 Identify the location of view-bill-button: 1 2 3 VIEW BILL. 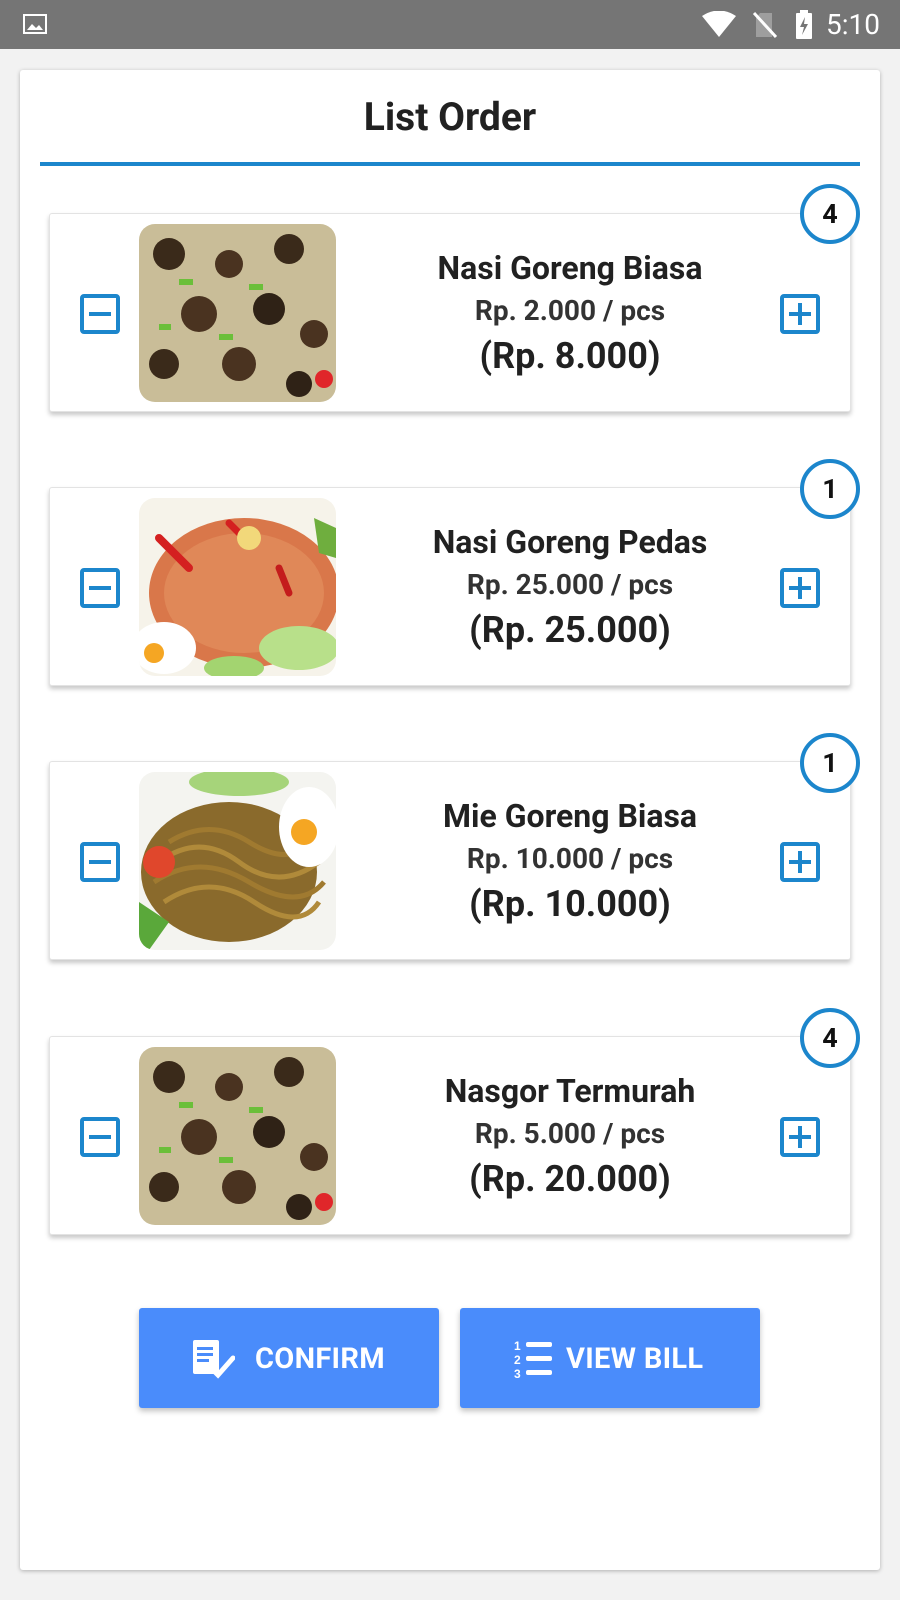
(610, 1358).